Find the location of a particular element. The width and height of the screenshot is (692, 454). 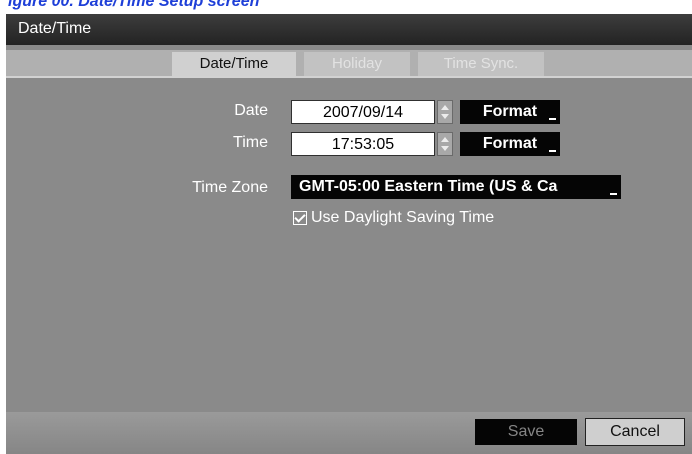

date-format-button: Format is located at coordinates (510, 112).